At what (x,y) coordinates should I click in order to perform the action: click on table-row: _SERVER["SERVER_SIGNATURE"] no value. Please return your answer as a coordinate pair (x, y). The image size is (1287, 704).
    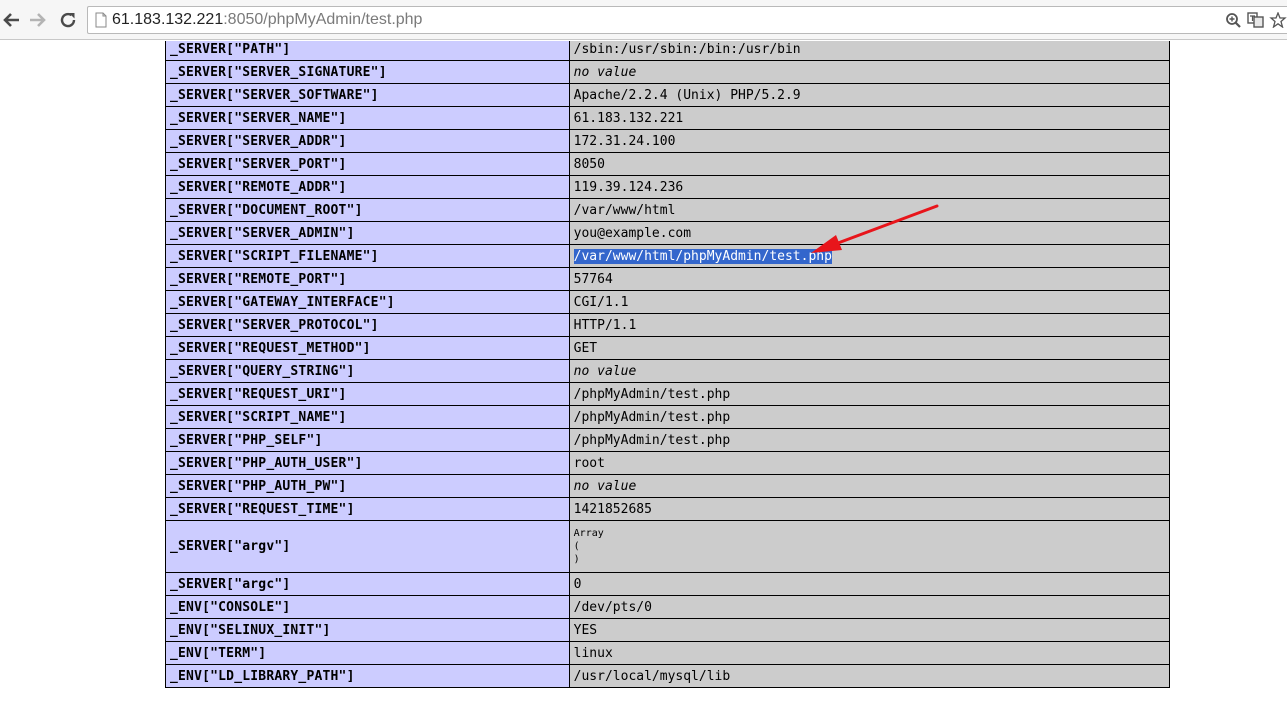
    Looking at the image, I should click on (668, 72).